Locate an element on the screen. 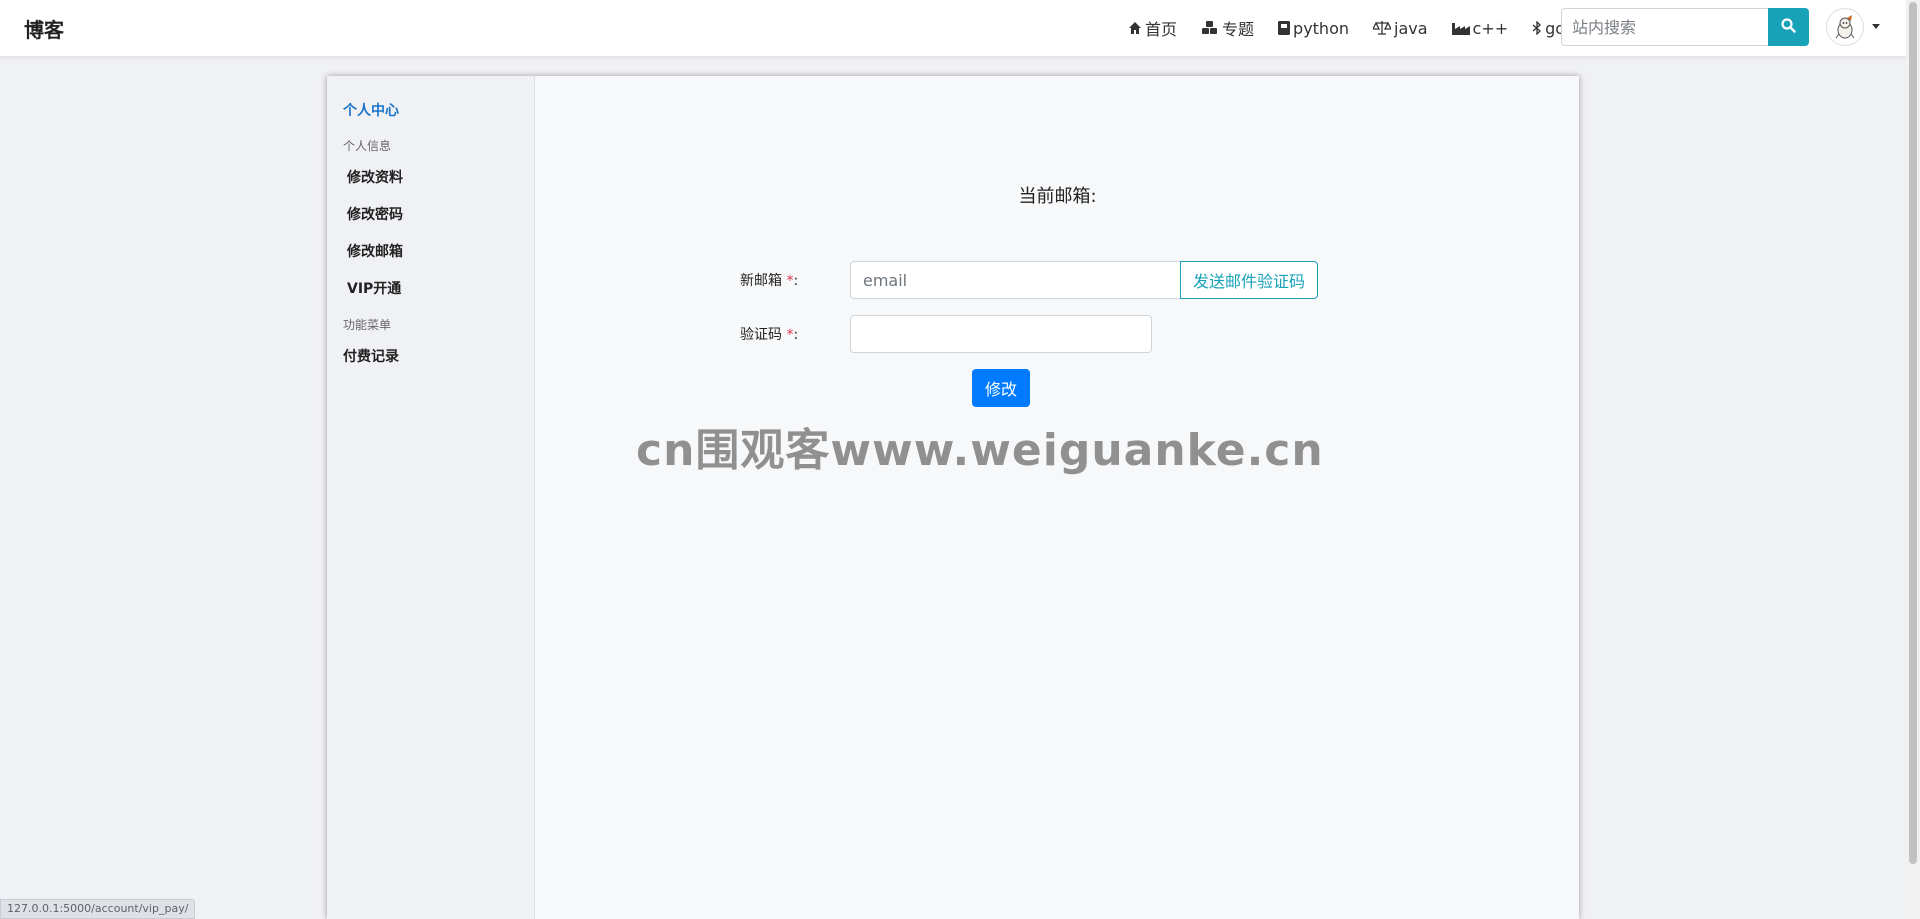  nav-item-label: 专题 is located at coordinates (1238, 29).